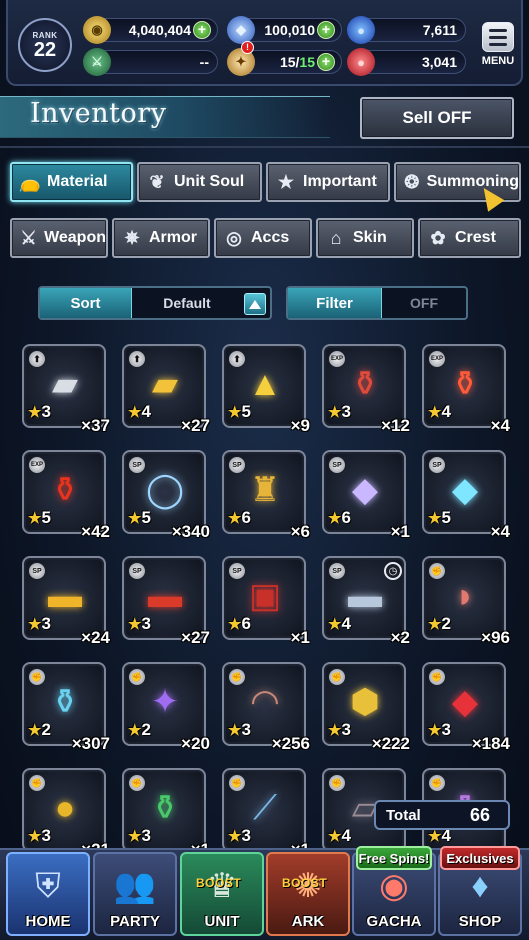 This screenshot has width=529, height=940. Describe the element at coordinates (424, 303) in the screenshot. I see `filter-value: OFF` at that location.